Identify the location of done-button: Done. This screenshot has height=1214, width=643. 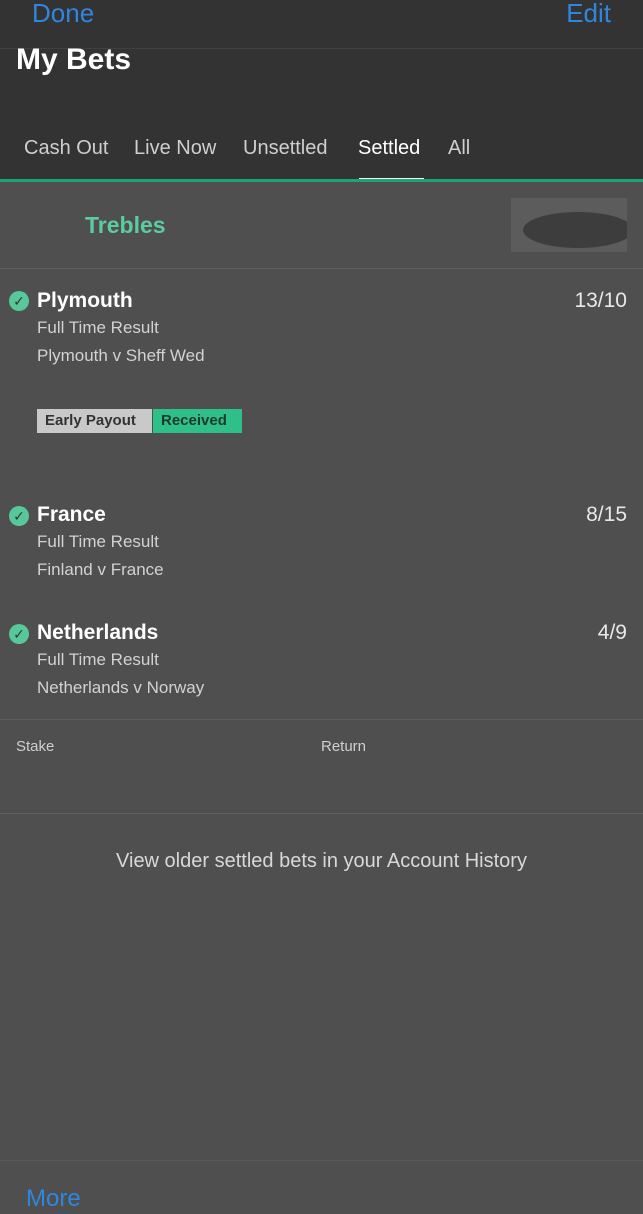
(63, 15).